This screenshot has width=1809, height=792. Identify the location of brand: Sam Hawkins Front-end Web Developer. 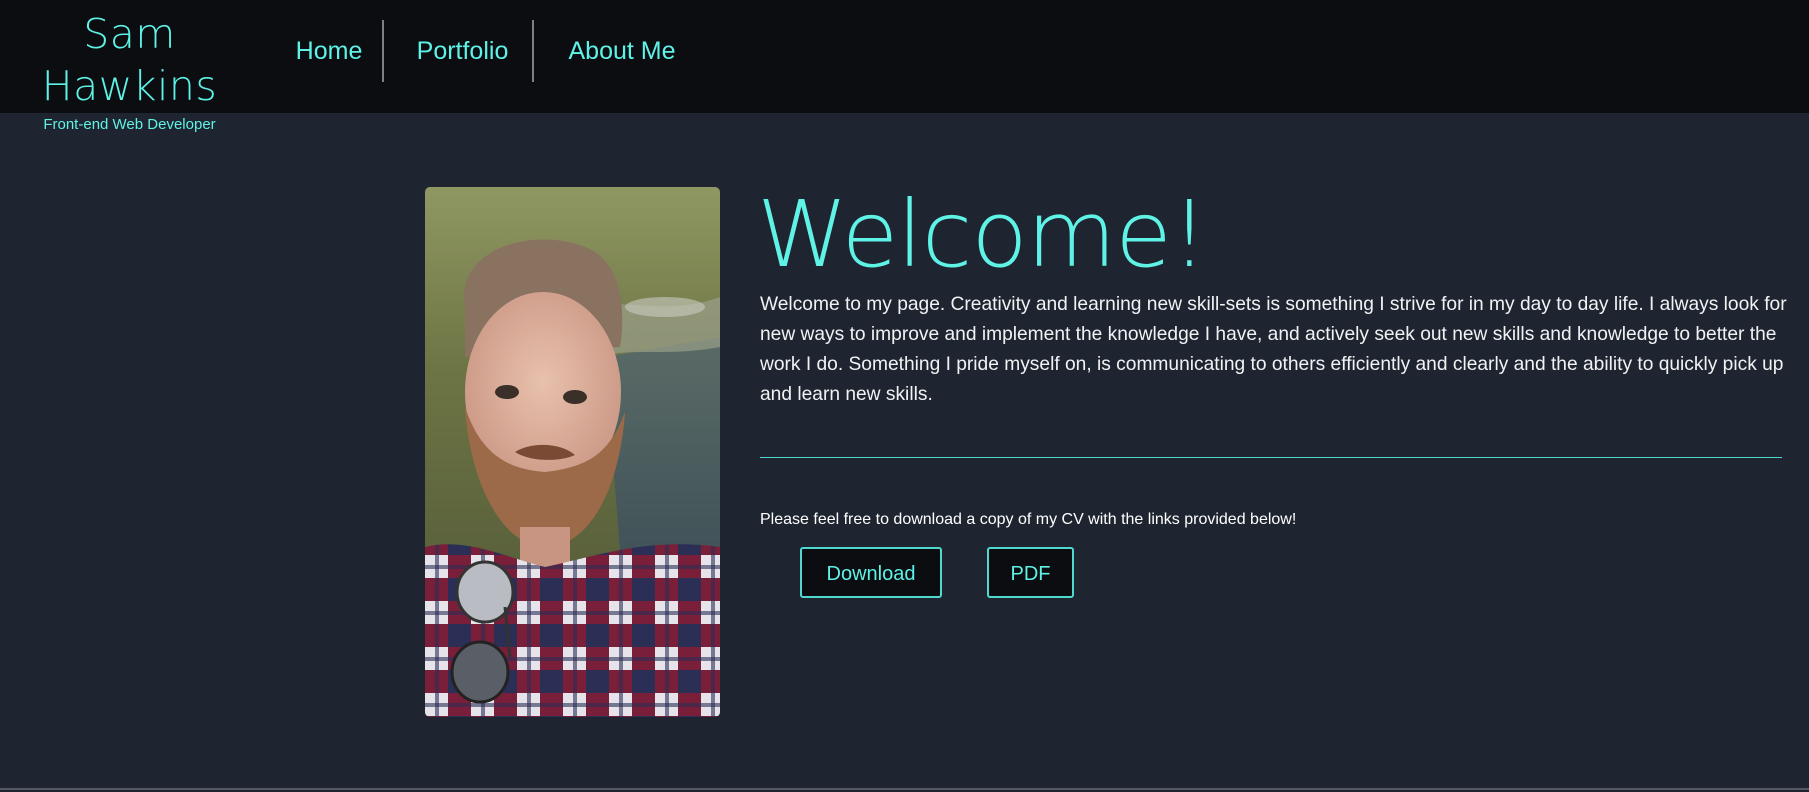
(129, 71).